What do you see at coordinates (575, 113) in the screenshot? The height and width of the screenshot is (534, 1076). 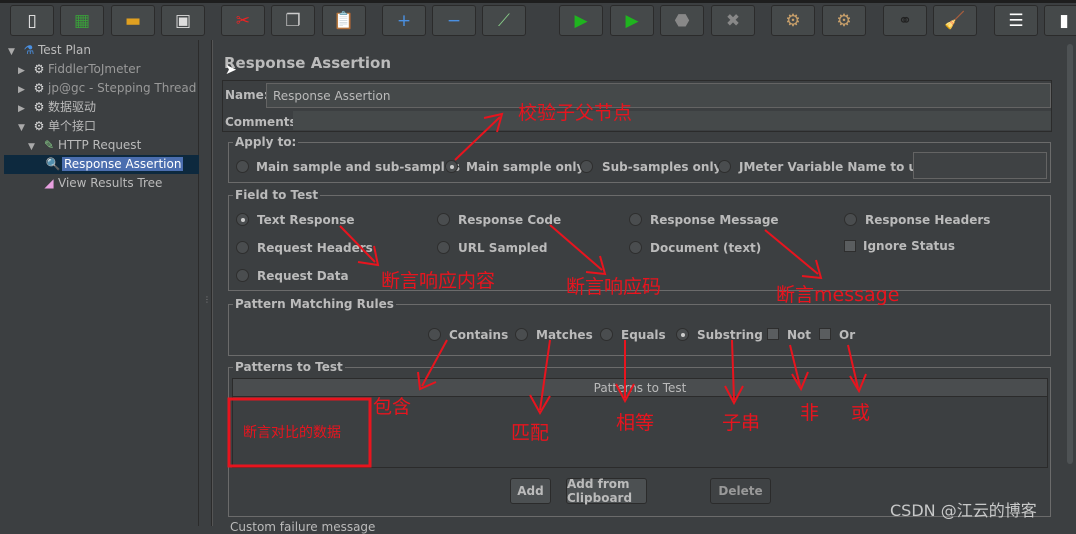 I see `annotation-parent: 校验子父节点` at bounding box center [575, 113].